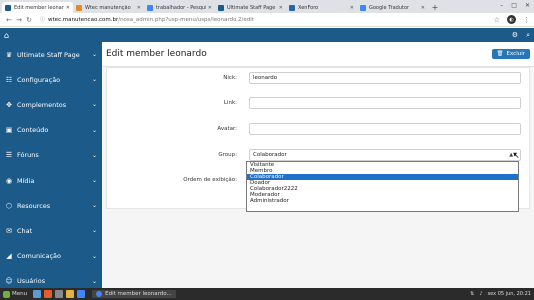 The height and width of the screenshot is (300, 534). Describe the element at coordinates (51, 130) in the screenshot. I see `sidebar-item-conteudo: ▣ Conteúdo ⌄` at that location.